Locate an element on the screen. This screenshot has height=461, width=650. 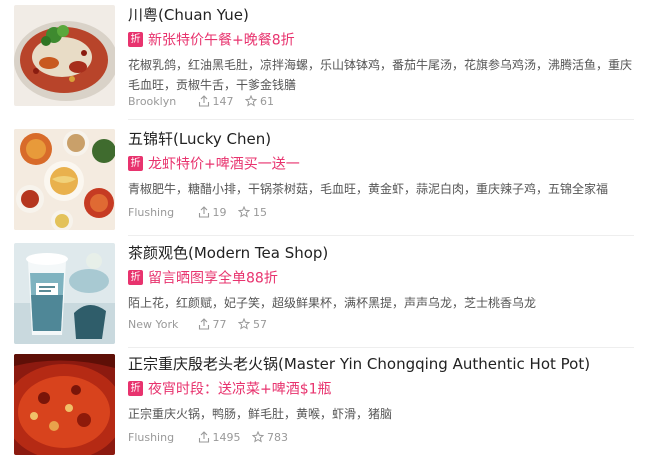
share-count: 77 is located at coordinates (219, 324).